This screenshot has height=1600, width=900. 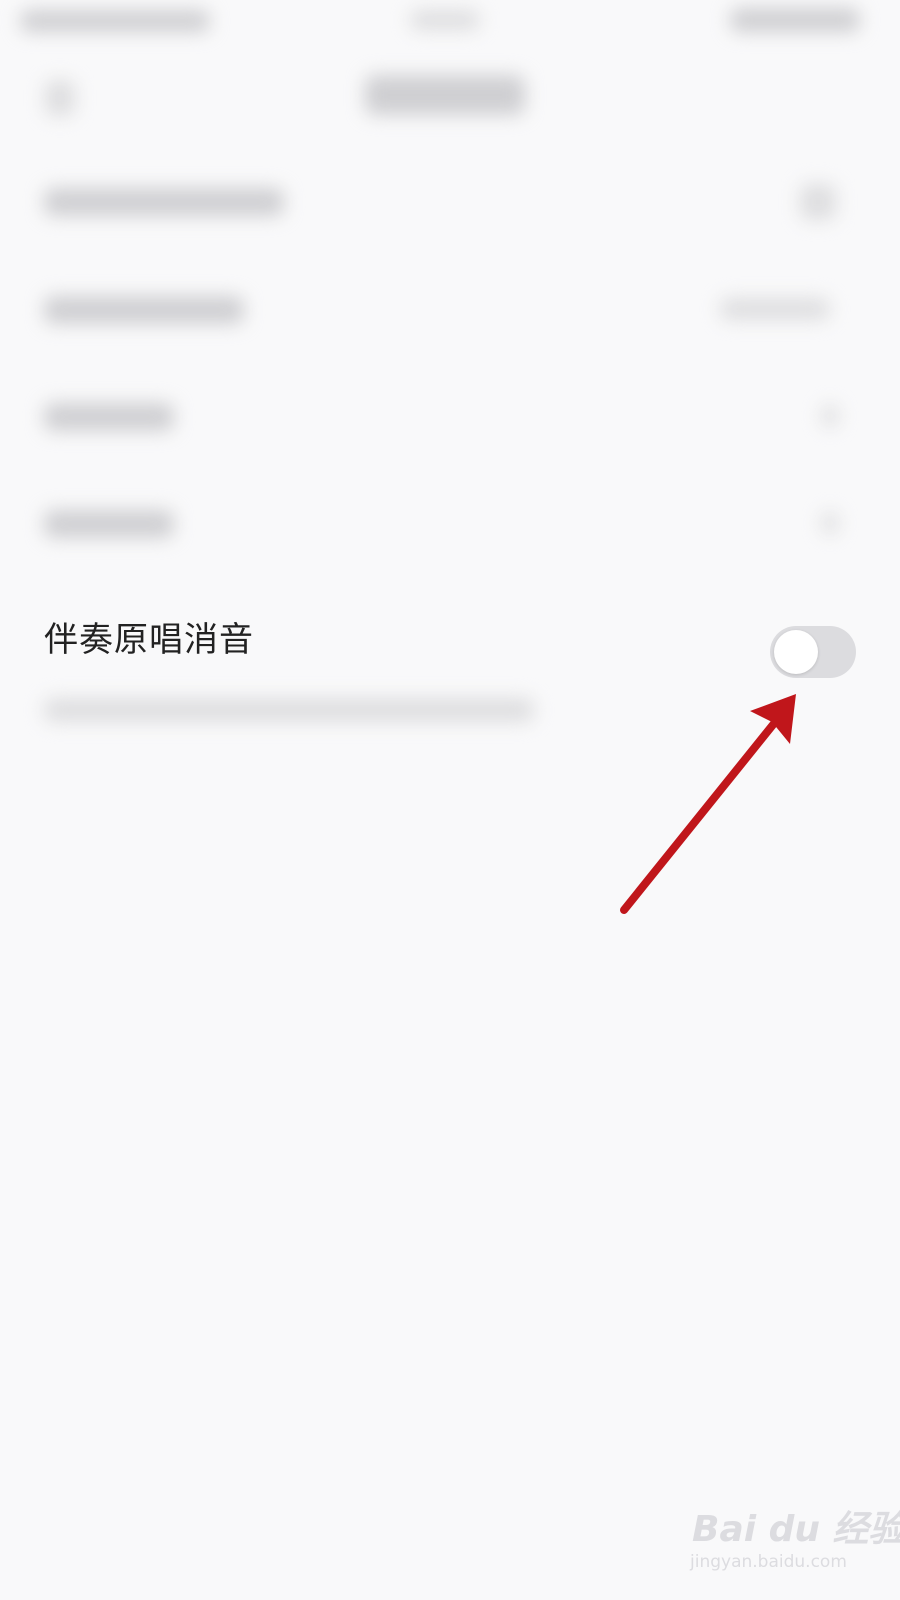 I want to click on status-bar, so click(x=450, y=25).